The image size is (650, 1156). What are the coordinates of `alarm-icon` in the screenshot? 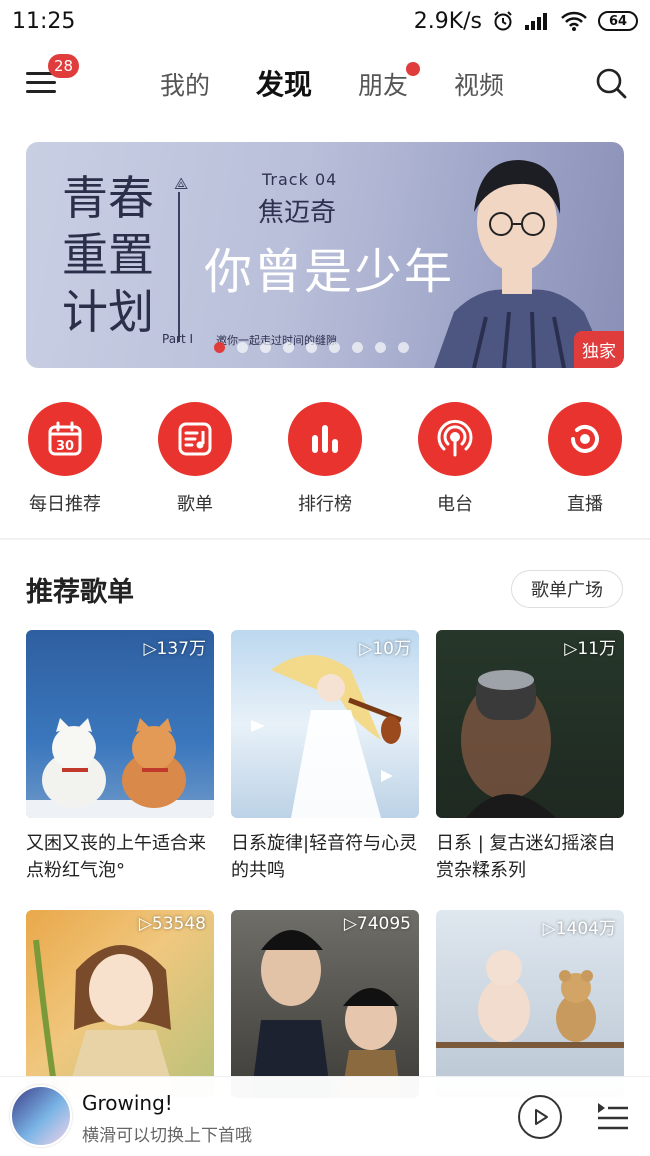 It's located at (503, 21).